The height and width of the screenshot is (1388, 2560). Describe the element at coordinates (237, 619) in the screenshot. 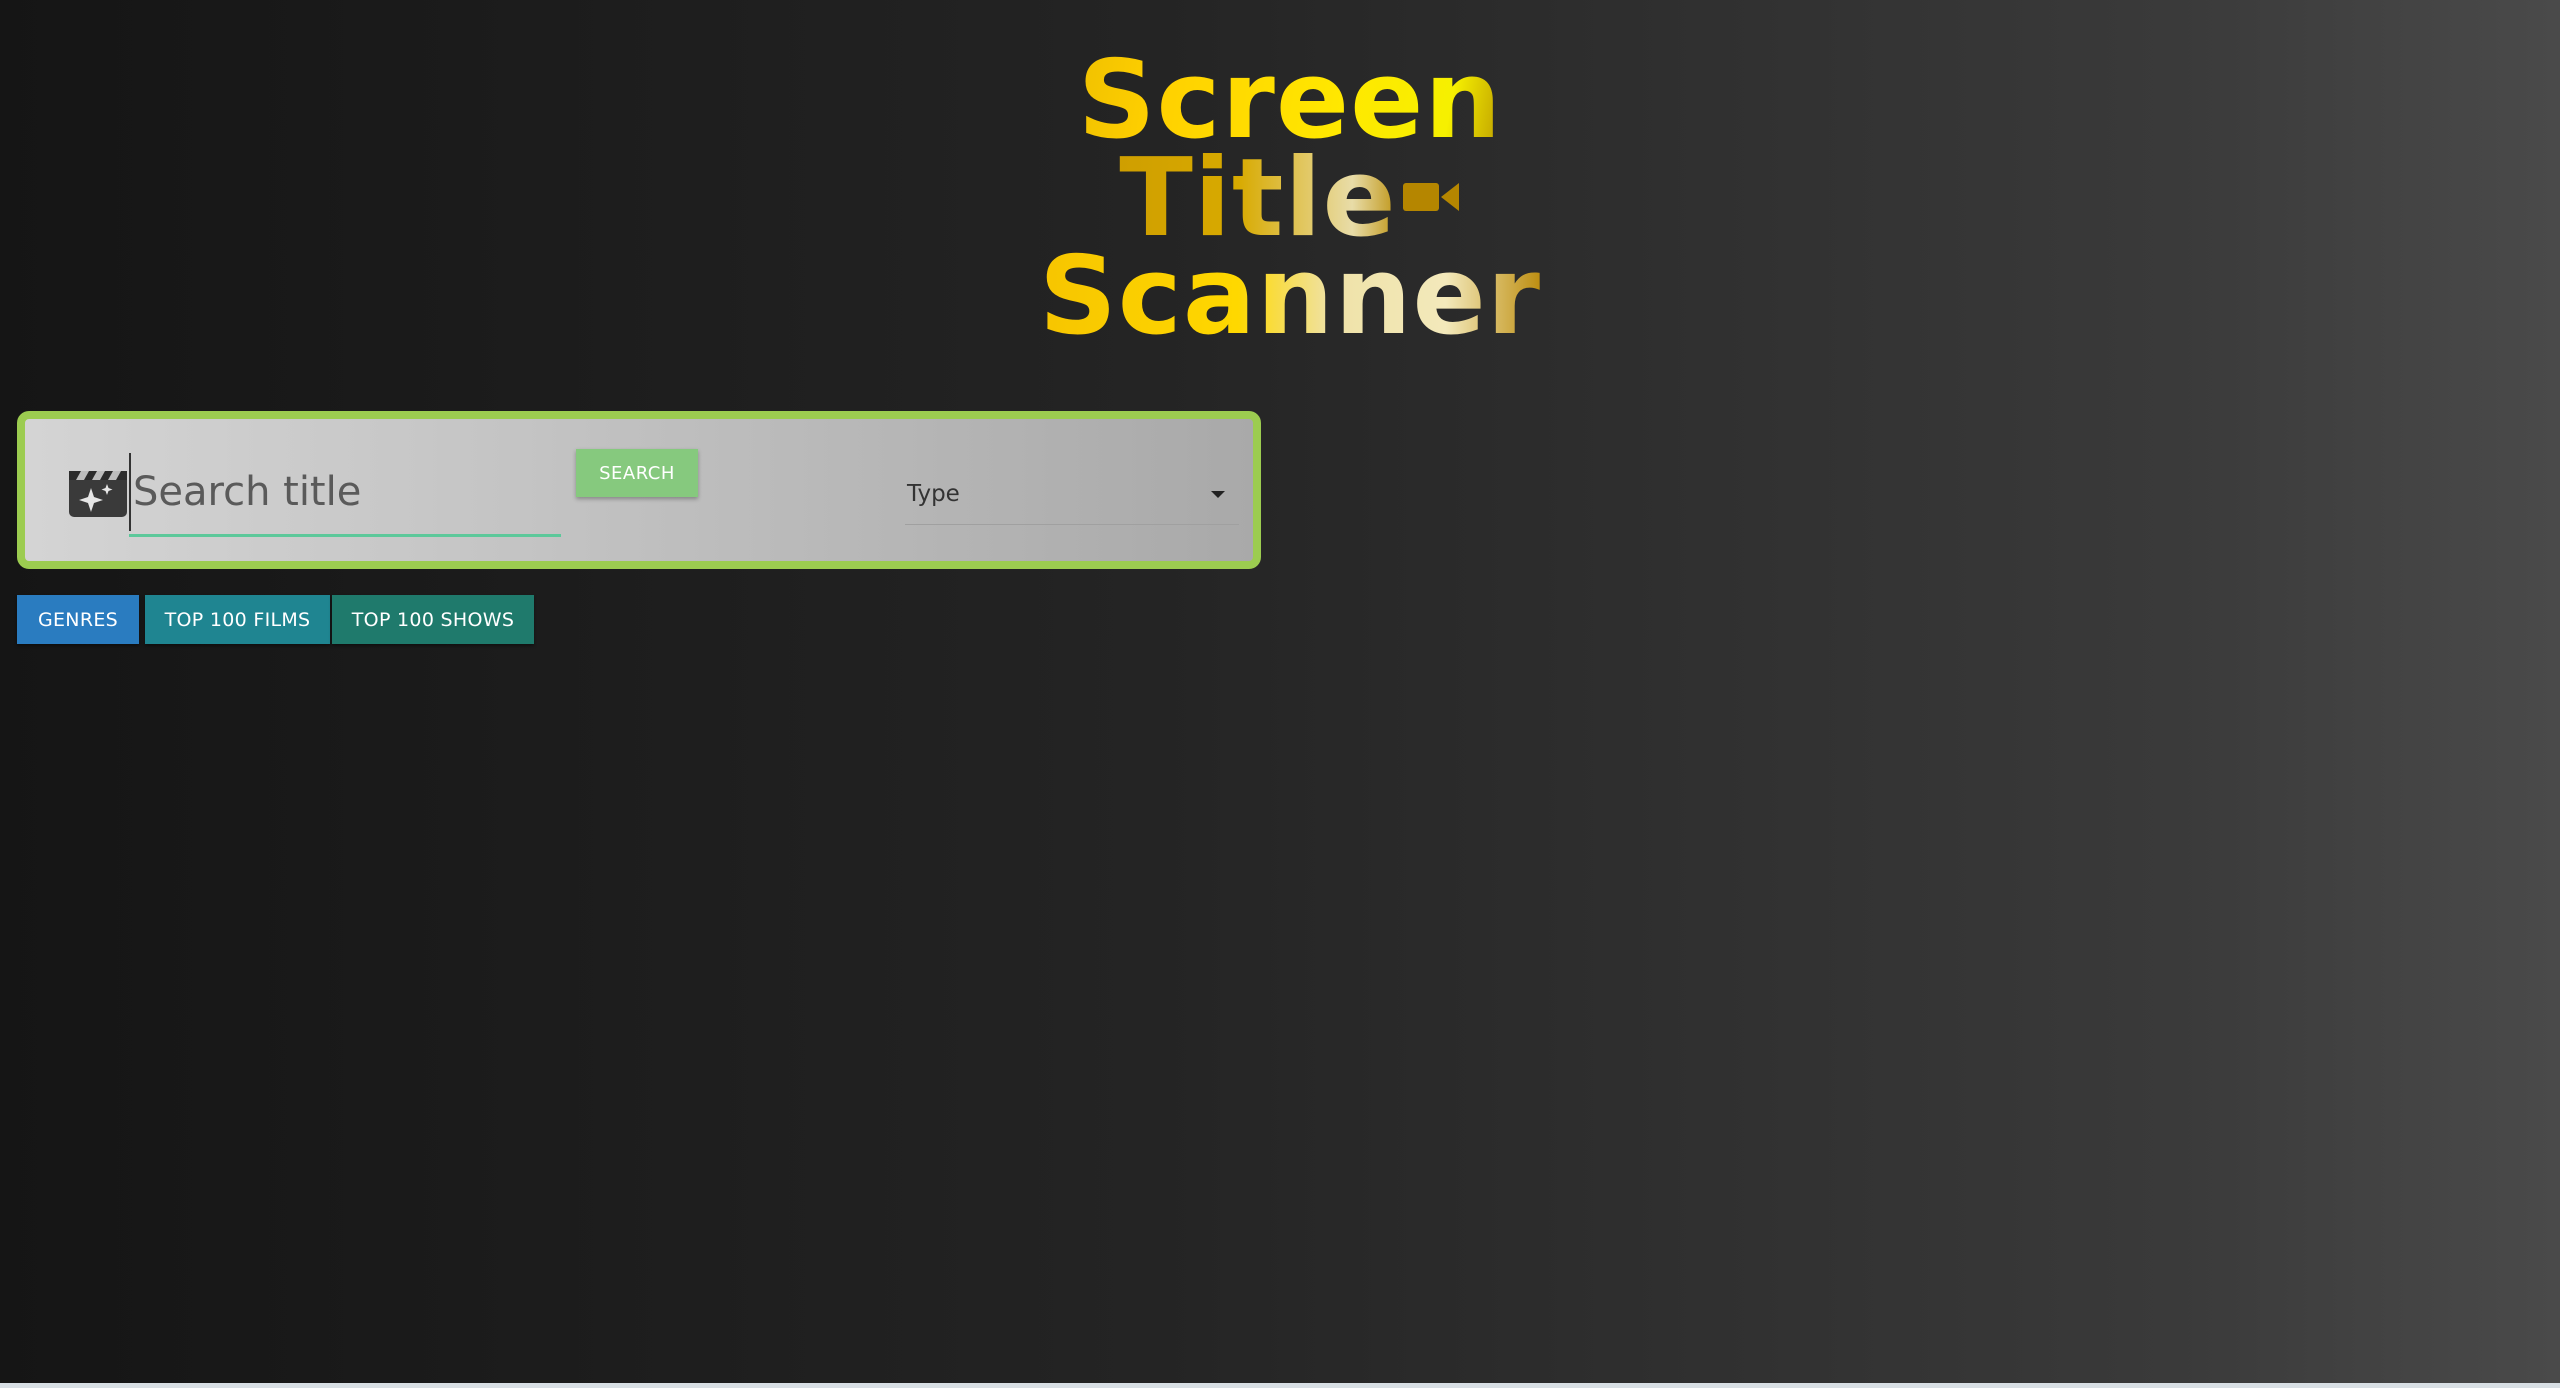

I see `top-100-films-button: TOP 100 FILMS` at that location.